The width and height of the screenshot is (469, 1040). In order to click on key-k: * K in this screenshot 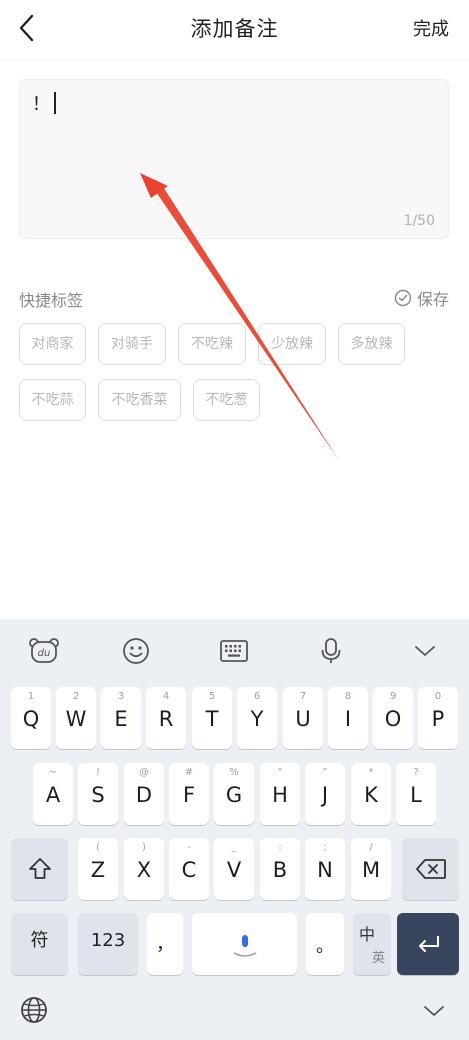, I will do `click(371, 794)`.